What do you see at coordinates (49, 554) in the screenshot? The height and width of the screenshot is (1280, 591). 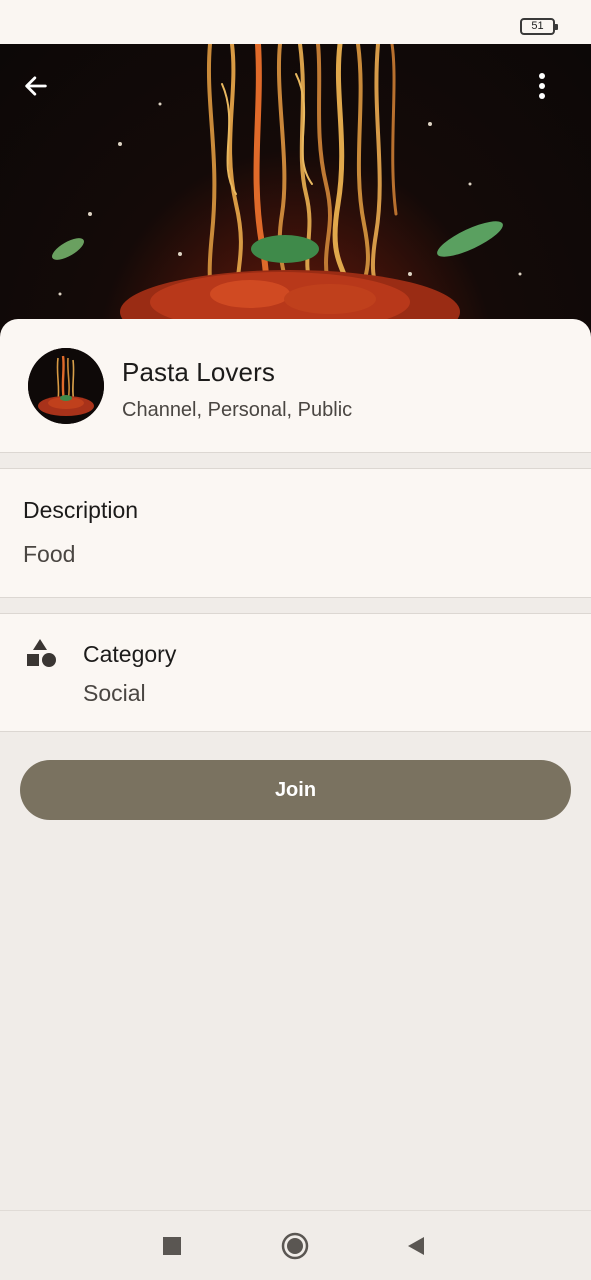 I see `description-value: Food` at bounding box center [49, 554].